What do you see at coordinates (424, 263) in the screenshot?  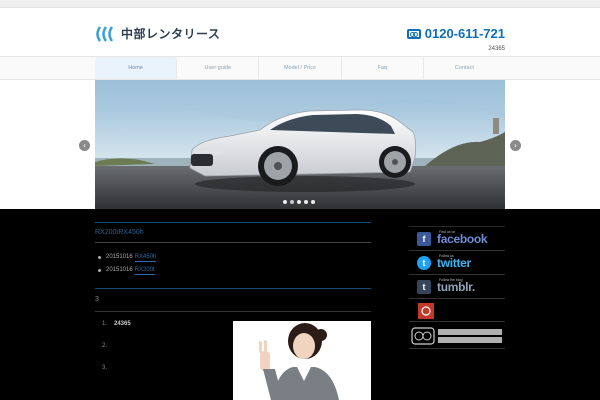 I see `twitter-icon: t` at bounding box center [424, 263].